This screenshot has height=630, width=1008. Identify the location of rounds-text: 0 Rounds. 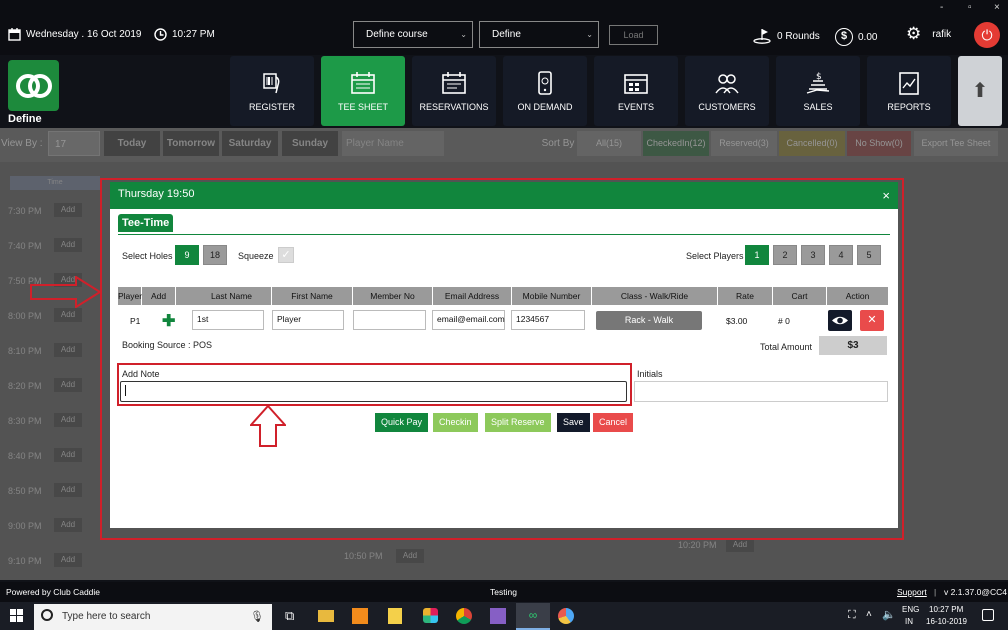
(798, 36).